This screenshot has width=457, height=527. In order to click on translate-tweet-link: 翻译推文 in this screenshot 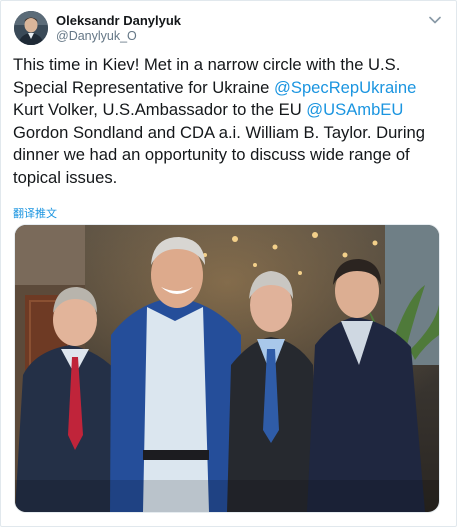, I will do `click(35, 213)`.